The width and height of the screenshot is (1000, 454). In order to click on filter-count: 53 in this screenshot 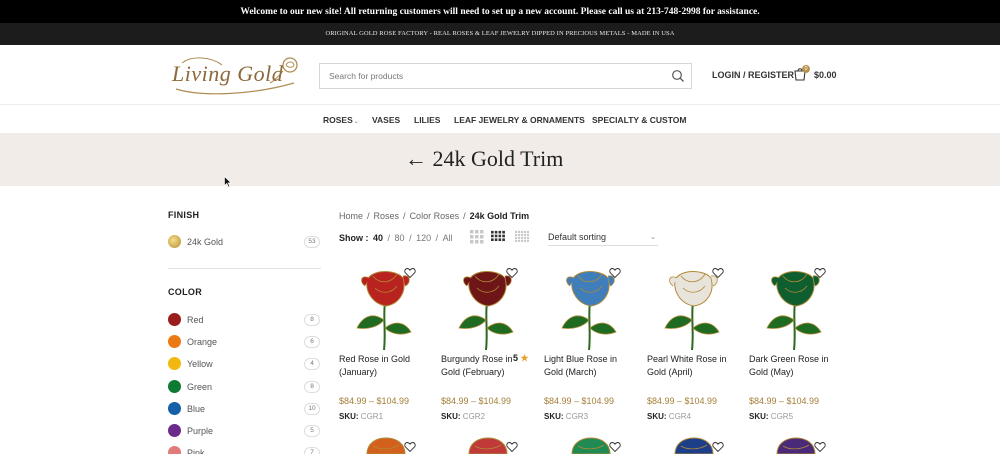, I will do `click(312, 242)`.